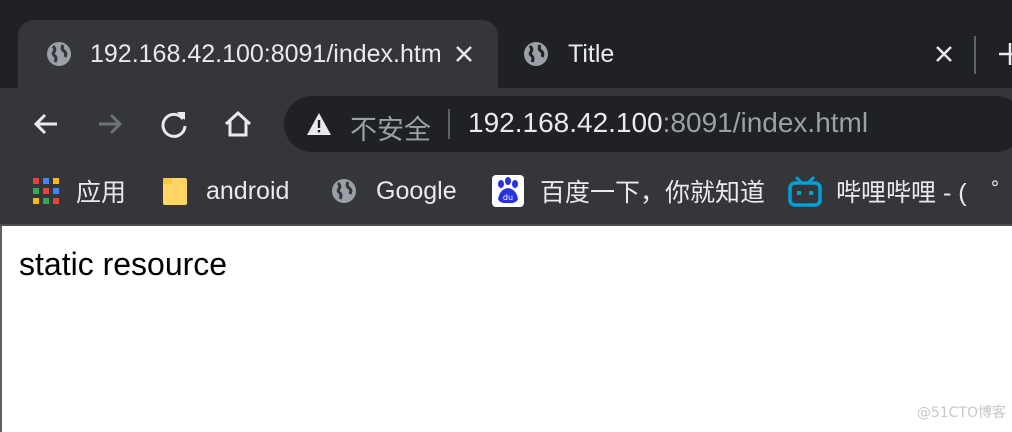  What do you see at coordinates (123, 264) in the screenshot?
I see `page-content-text: static resource` at bounding box center [123, 264].